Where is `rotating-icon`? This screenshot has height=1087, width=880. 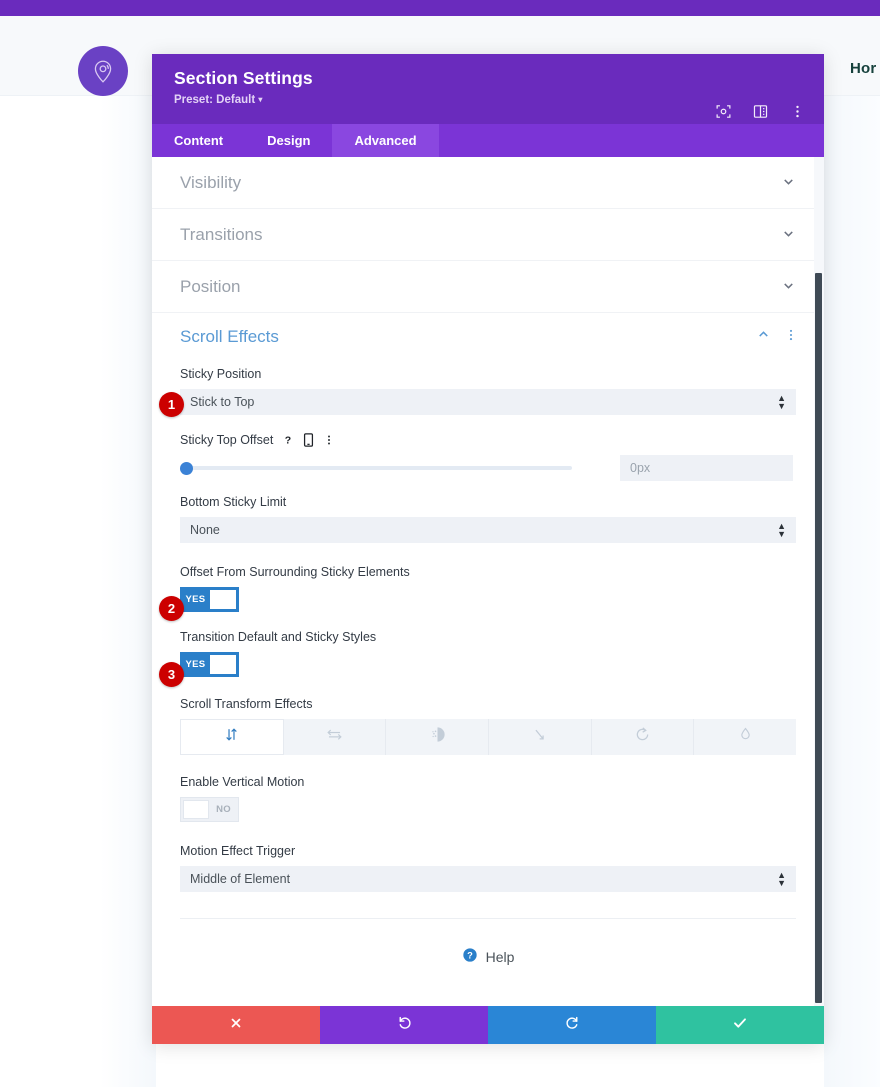 rotating-icon is located at coordinates (642, 737).